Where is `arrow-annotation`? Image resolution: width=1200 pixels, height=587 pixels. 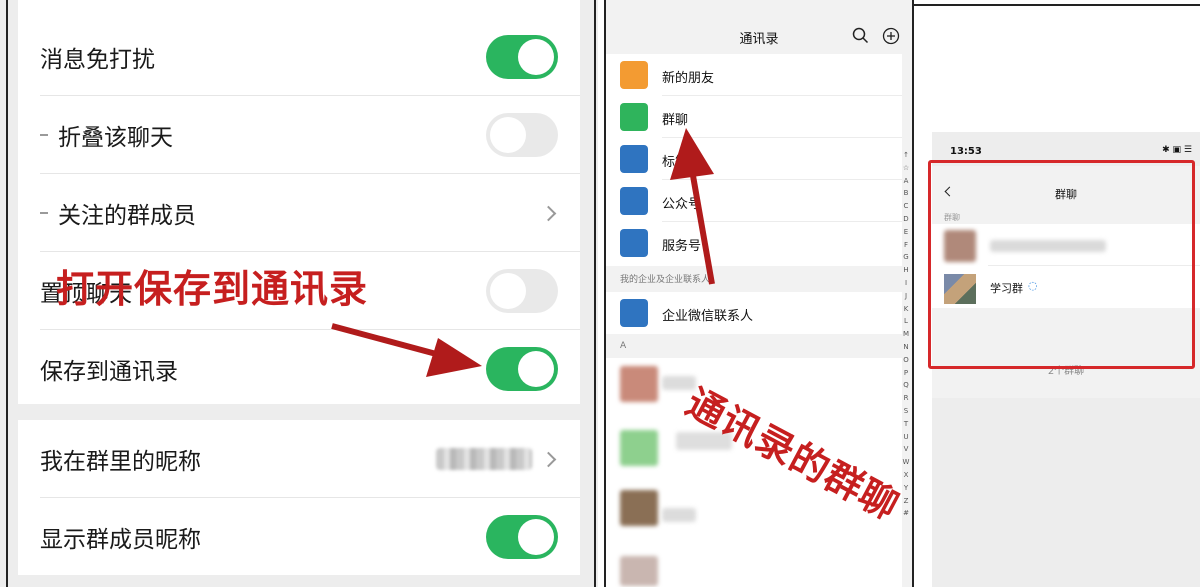
arrow-annotation is located at coordinates (406, 350).